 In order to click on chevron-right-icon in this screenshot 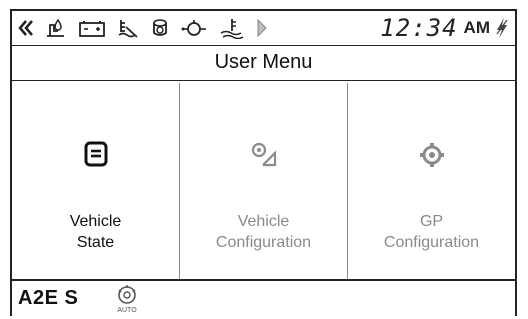, I will do `click(262, 28)`.